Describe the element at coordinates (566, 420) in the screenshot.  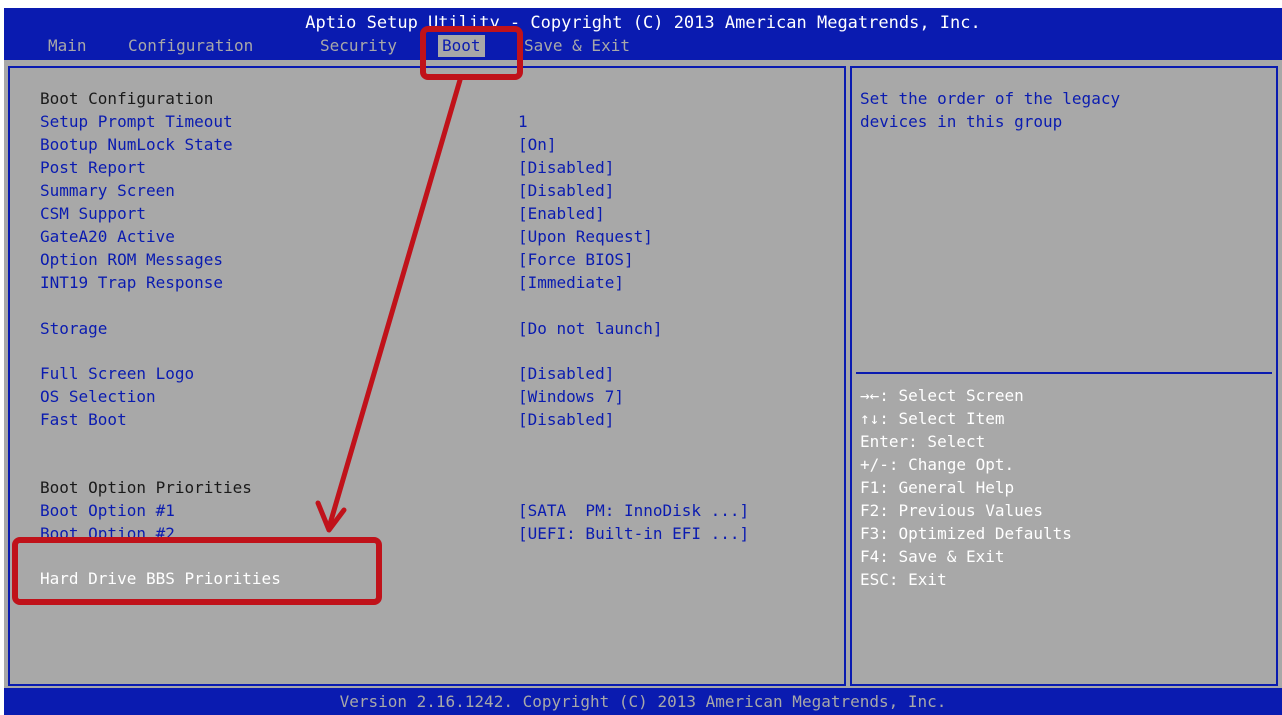
I see `fast-boot-value: [Disabled]` at that location.